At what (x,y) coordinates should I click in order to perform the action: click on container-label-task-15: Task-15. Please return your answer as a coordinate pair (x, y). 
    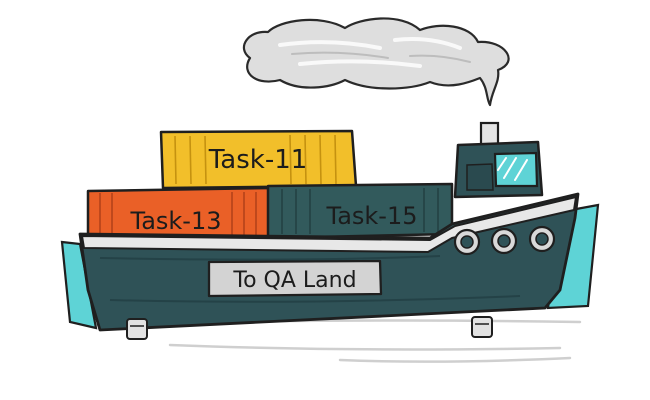
    Looking at the image, I should click on (372, 216).